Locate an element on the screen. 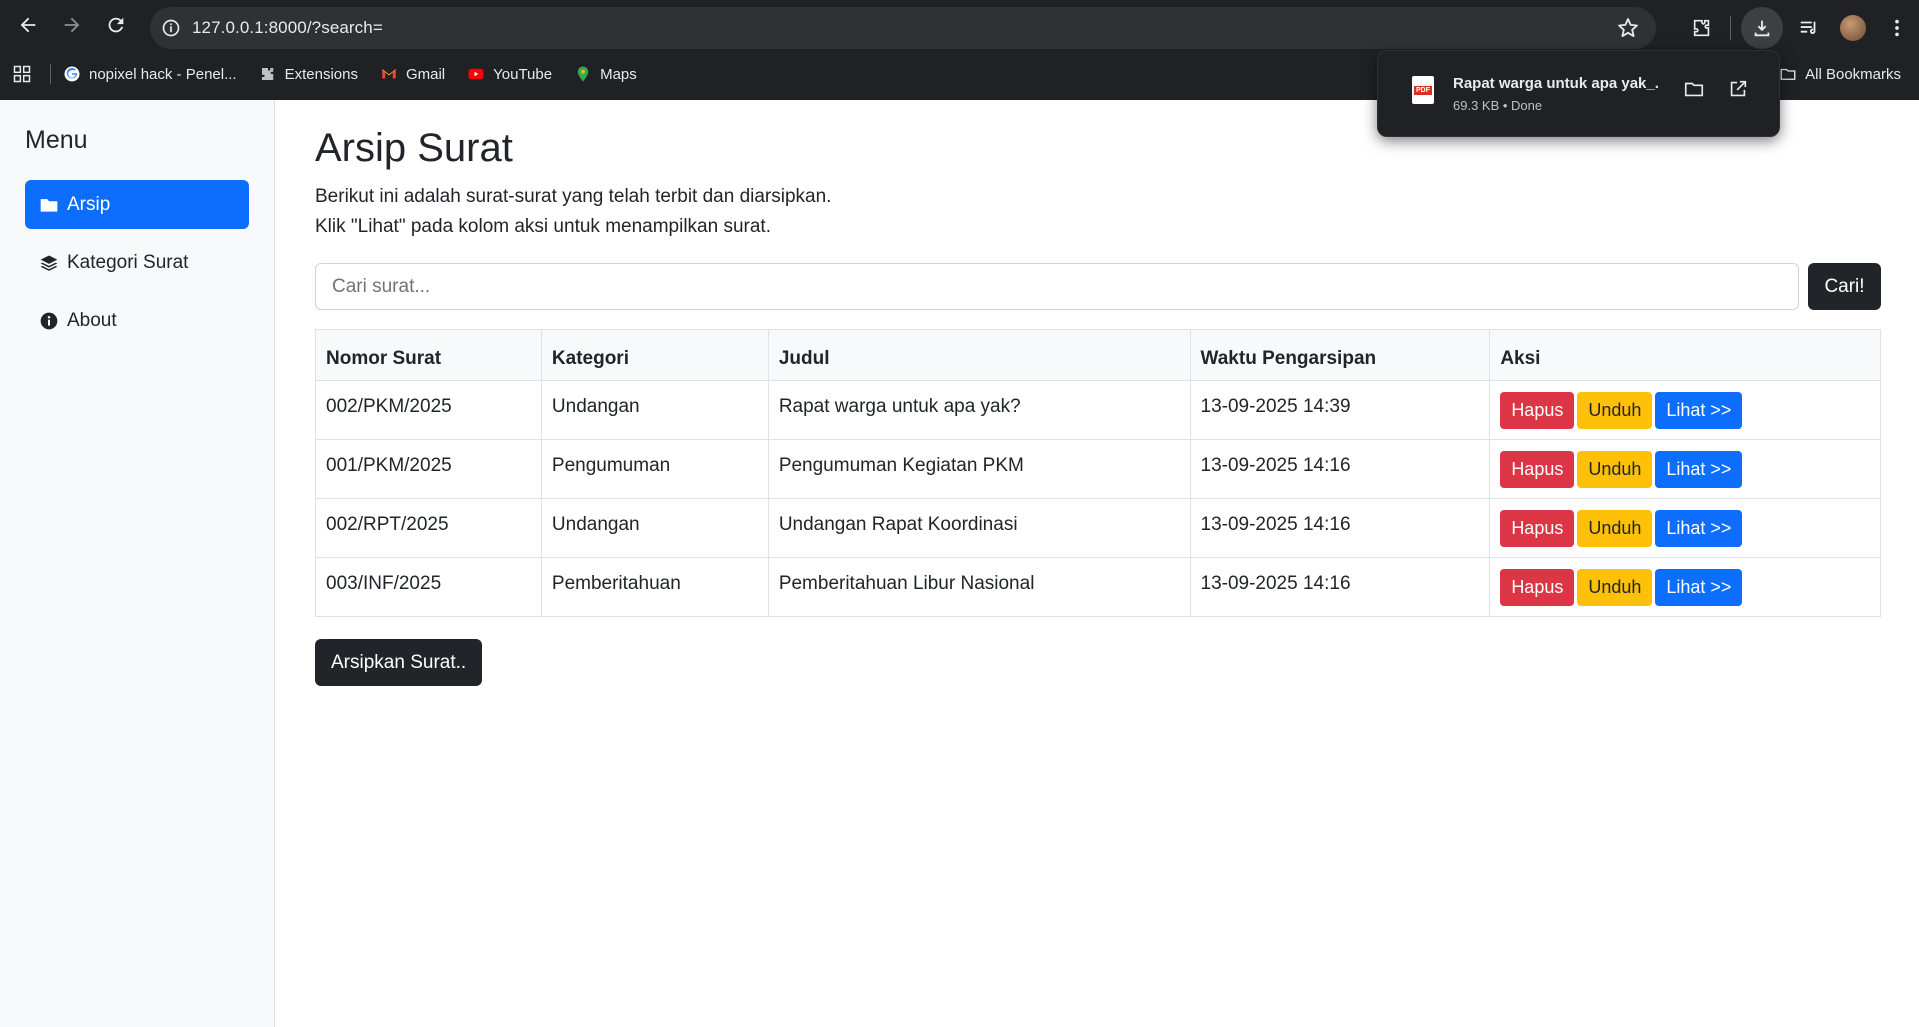  download-filename: Rapat warga untuk apa yak_. is located at coordinates (1559, 83).